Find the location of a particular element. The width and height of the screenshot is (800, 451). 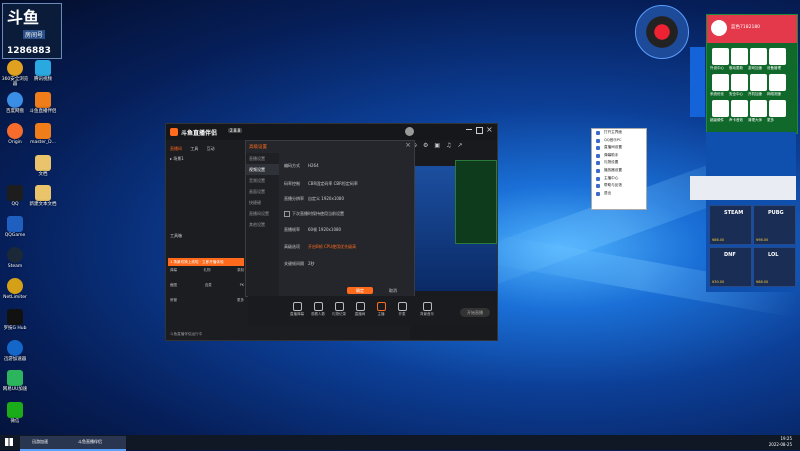

system-clock: 19:25 2022-08-25 is located at coordinates (780, 442).